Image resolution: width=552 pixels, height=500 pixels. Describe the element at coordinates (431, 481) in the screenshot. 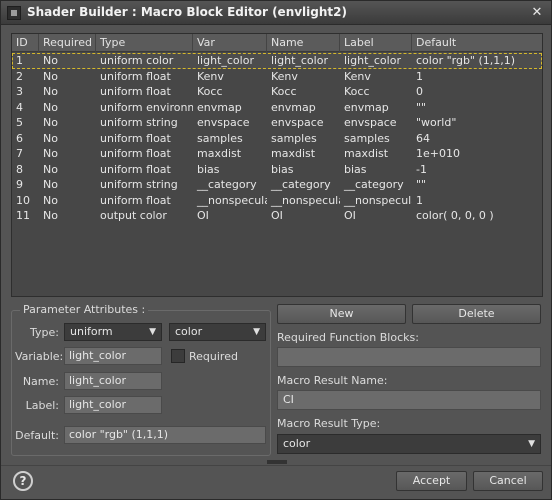

I see `accept-button: Accept` at that location.